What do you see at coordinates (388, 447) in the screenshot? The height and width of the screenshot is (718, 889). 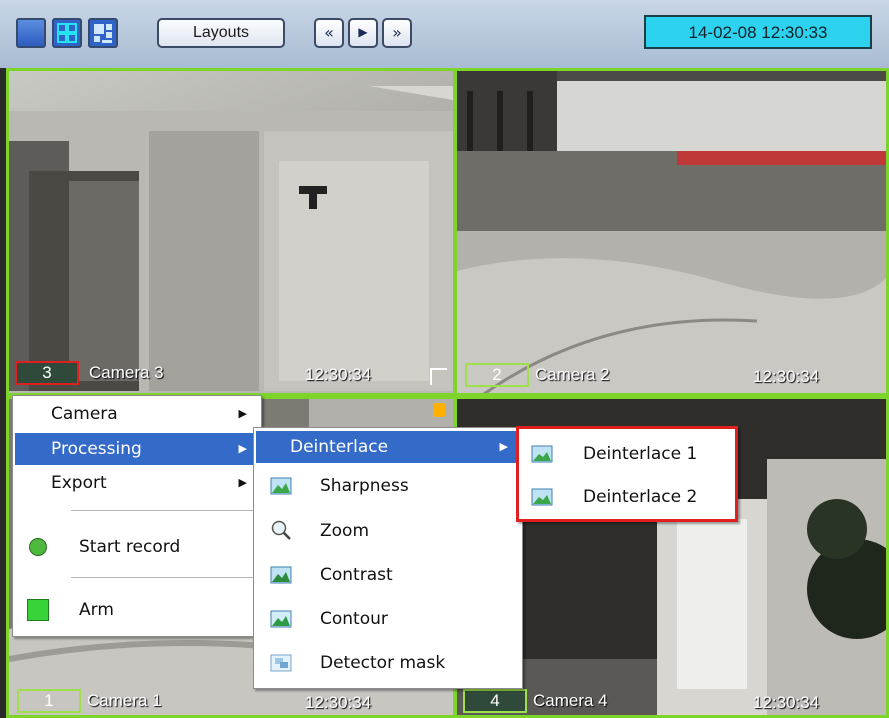 I see `submenu-item-deinterlace: Deinterlace ▶` at bounding box center [388, 447].